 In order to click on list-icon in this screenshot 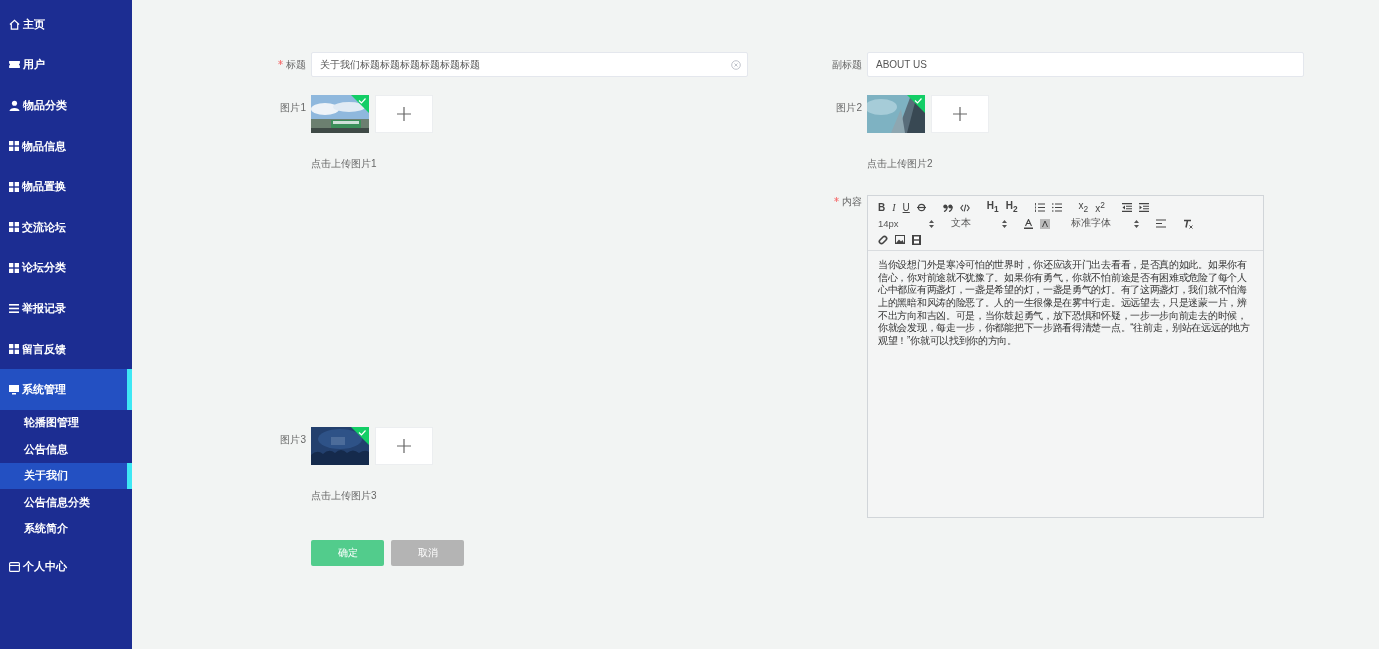, I will do `click(14, 308)`.